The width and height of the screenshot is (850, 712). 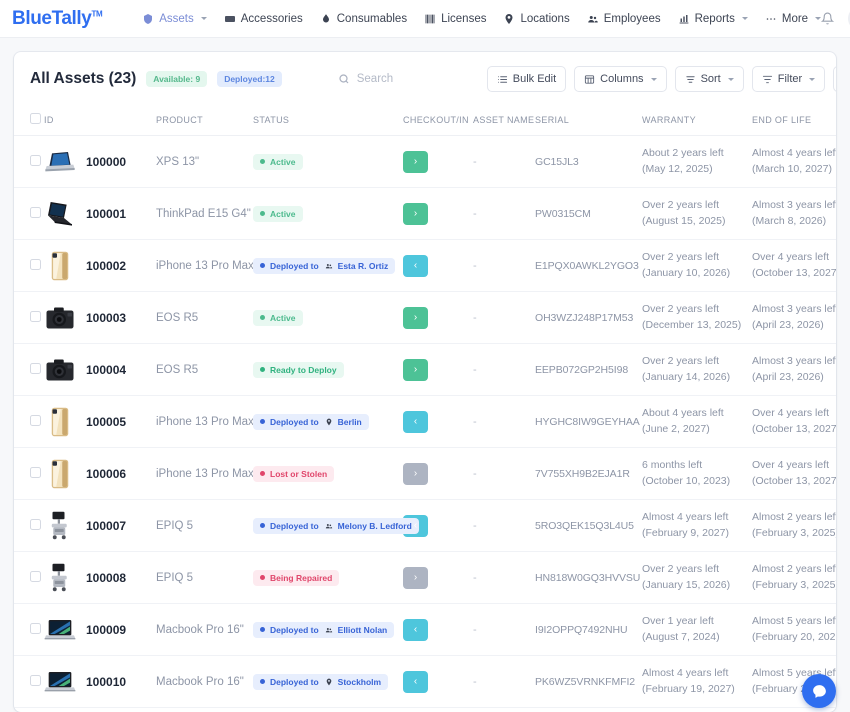 What do you see at coordinates (794, 569) in the screenshot?
I see `eol-relative: Almost 2 years left` at bounding box center [794, 569].